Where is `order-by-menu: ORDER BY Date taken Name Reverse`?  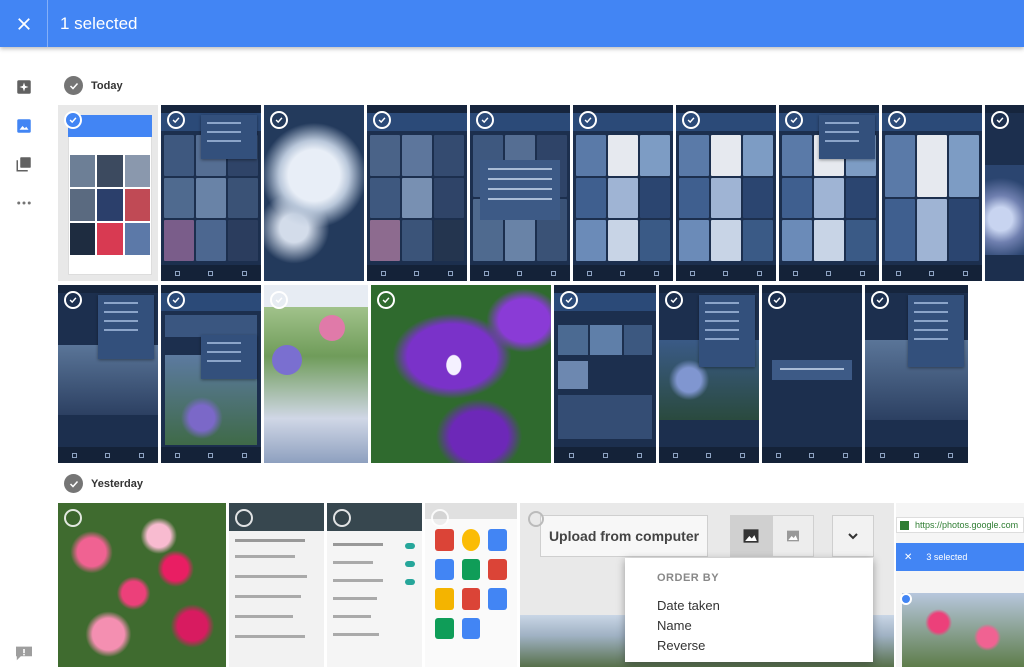 order-by-menu: ORDER BY Date taken Name Reverse is located at coordinates (749, 610).